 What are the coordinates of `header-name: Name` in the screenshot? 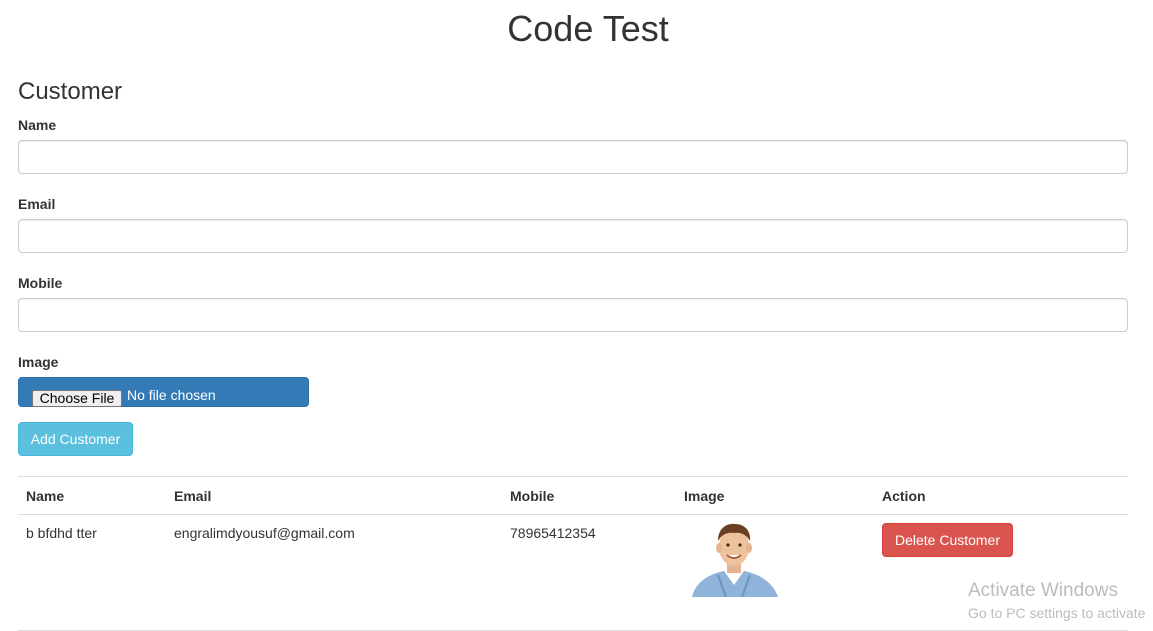 It's located at (45, 496).